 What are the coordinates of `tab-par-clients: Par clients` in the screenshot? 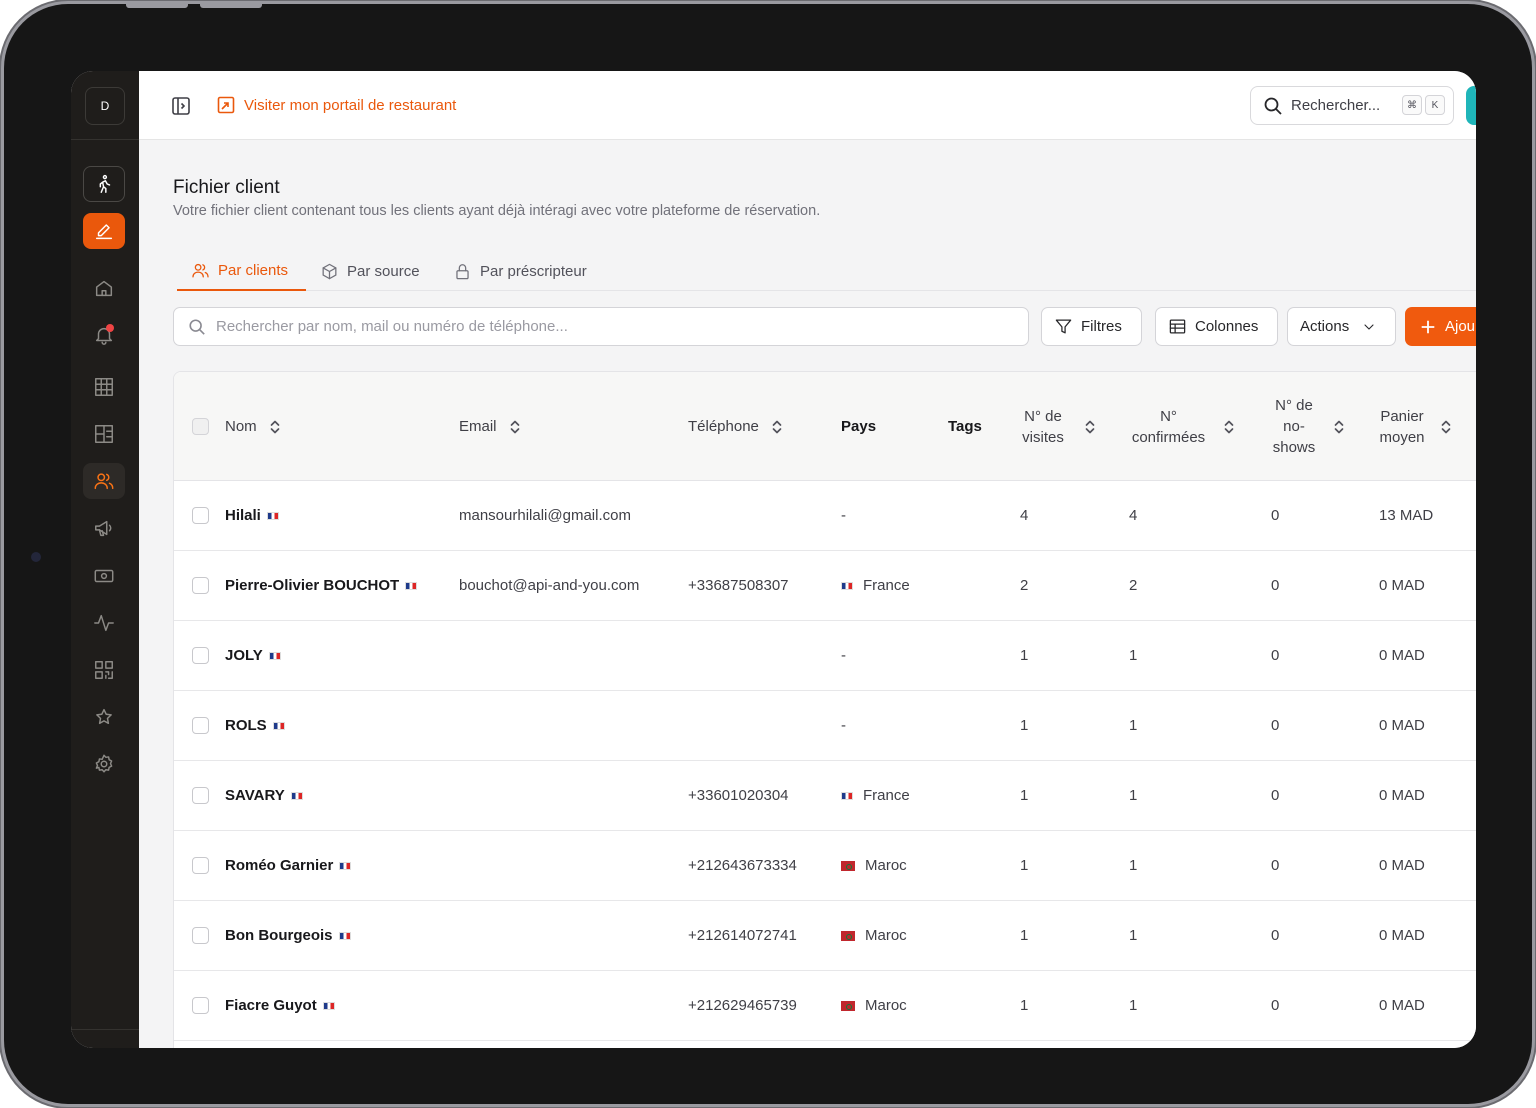 It's located at (241, 271).